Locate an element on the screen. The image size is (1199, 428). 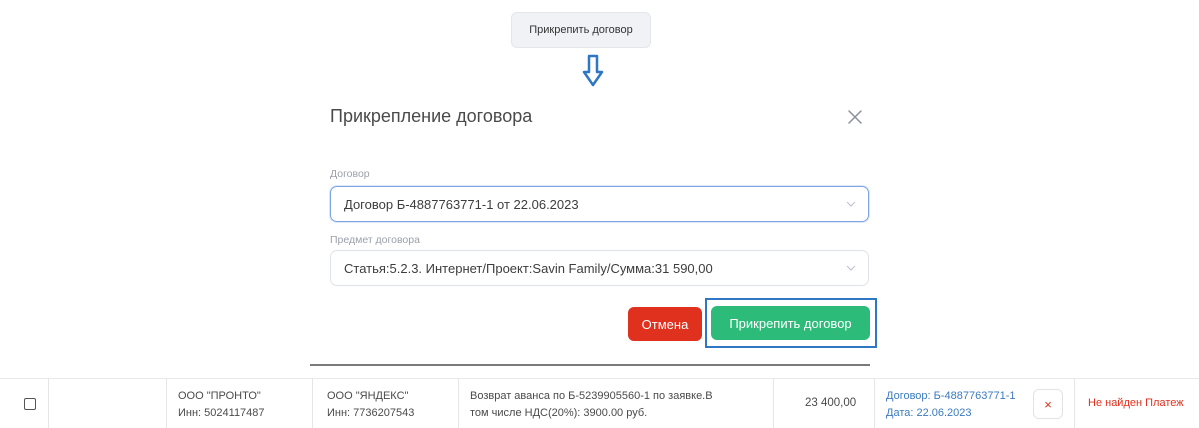
remove-contract-button: × is located at coordinates (1048, 404).